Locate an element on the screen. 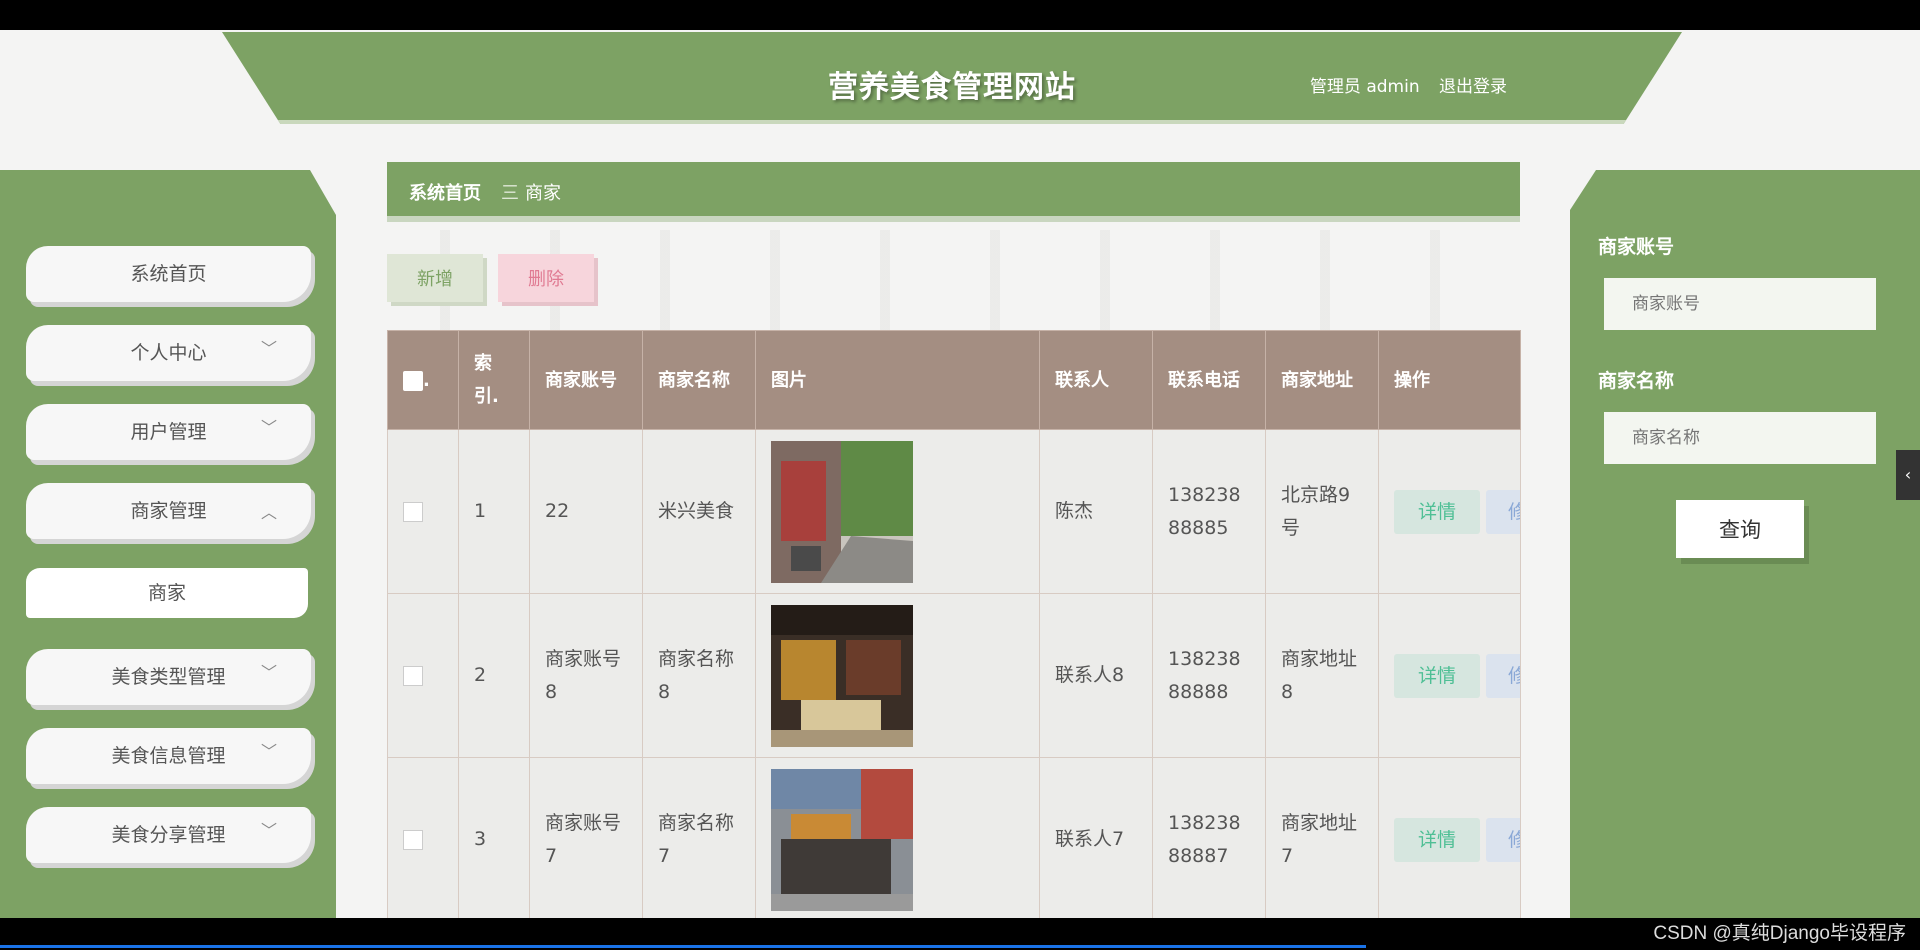  breadcrumb-home: 系统首页 is located at coordinates (445, 192).